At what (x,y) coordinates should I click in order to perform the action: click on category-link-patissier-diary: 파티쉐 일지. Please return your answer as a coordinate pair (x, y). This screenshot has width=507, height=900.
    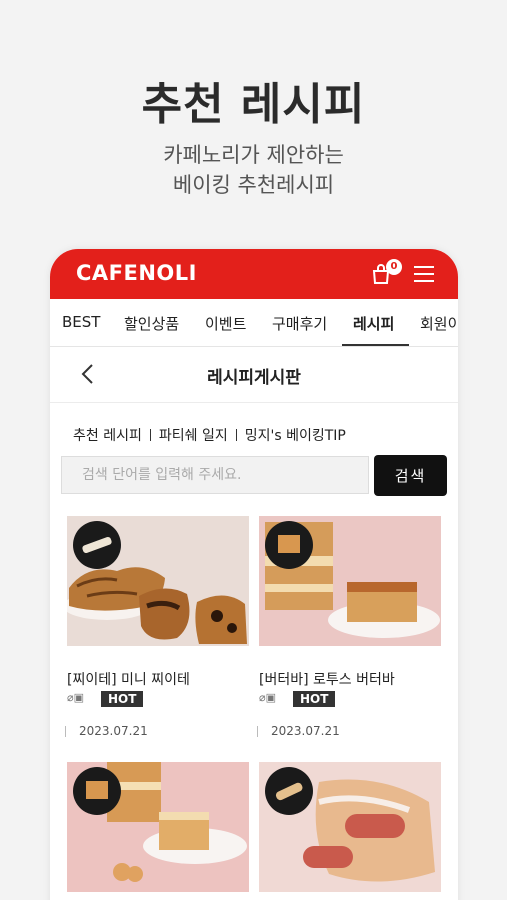
    Looking at the image, I should click on (193, 436).